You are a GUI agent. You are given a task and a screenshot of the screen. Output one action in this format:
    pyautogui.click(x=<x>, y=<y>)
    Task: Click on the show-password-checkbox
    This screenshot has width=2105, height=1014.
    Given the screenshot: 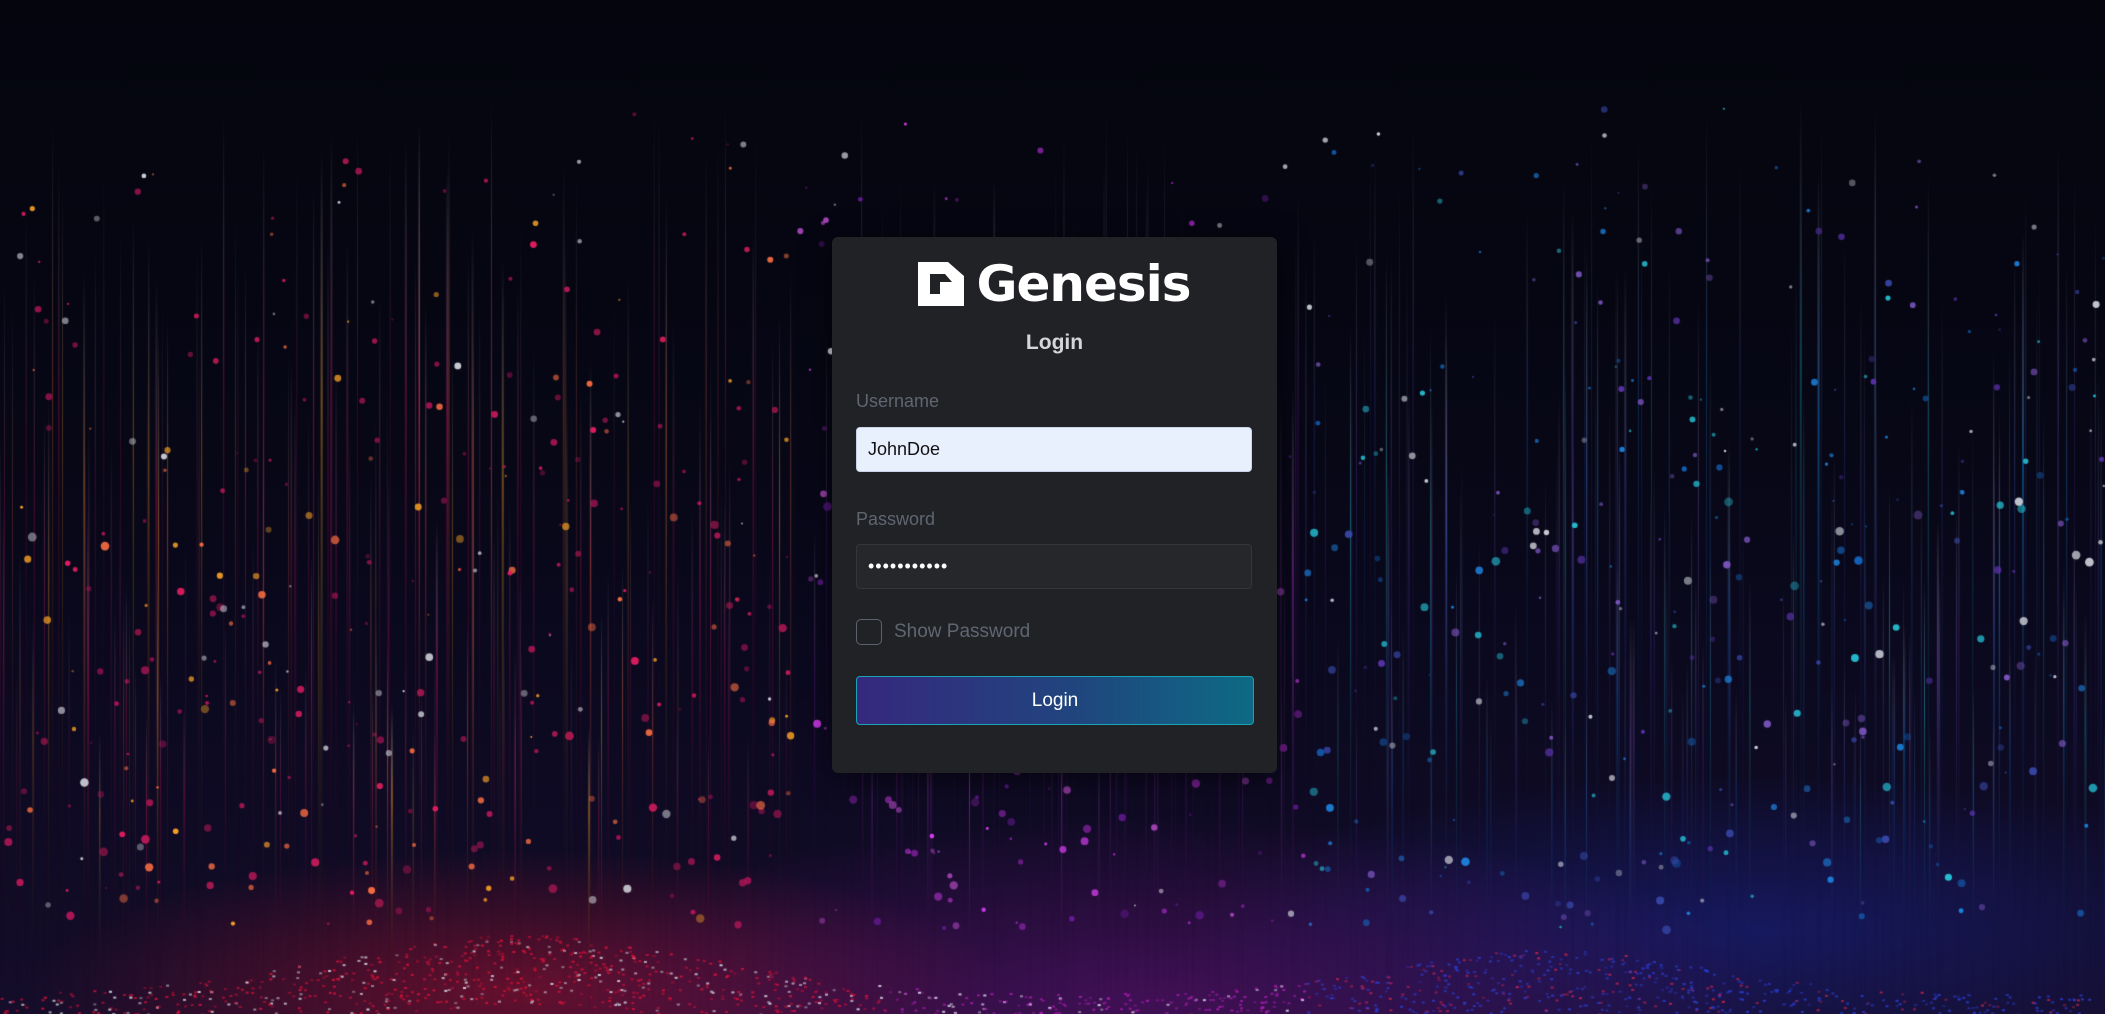 What is the action you would take?
    pyautogui.click(x=869, y=632)
    